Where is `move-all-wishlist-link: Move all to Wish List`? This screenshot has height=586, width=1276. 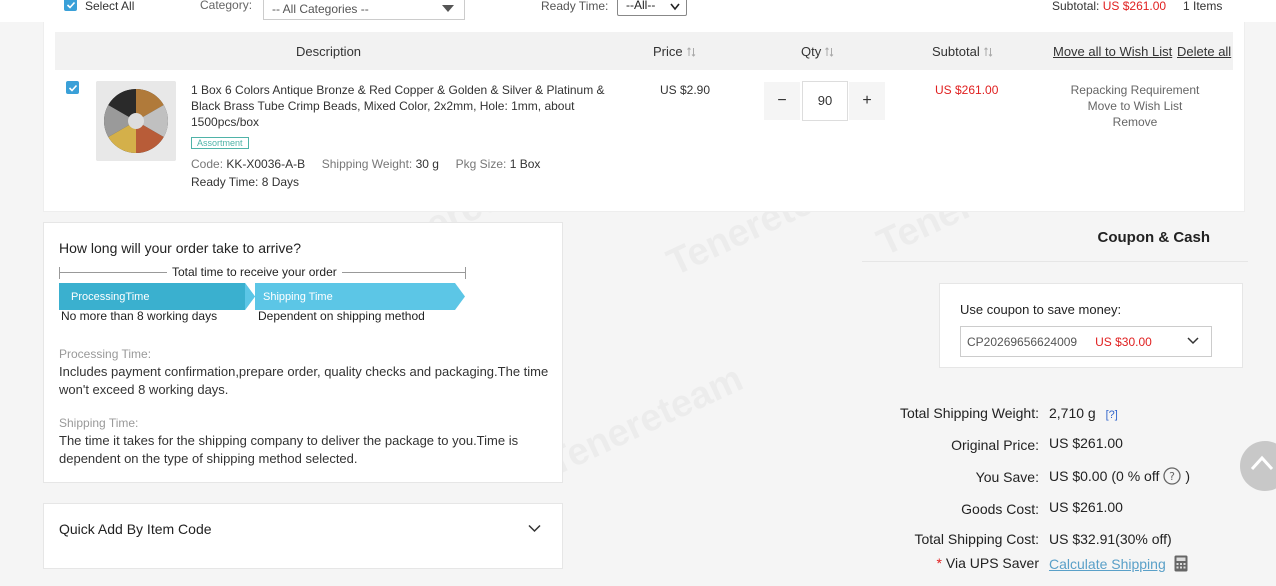
move-all-wishlist-link: Move all to Wish List is located at coordinates (1112, 51).